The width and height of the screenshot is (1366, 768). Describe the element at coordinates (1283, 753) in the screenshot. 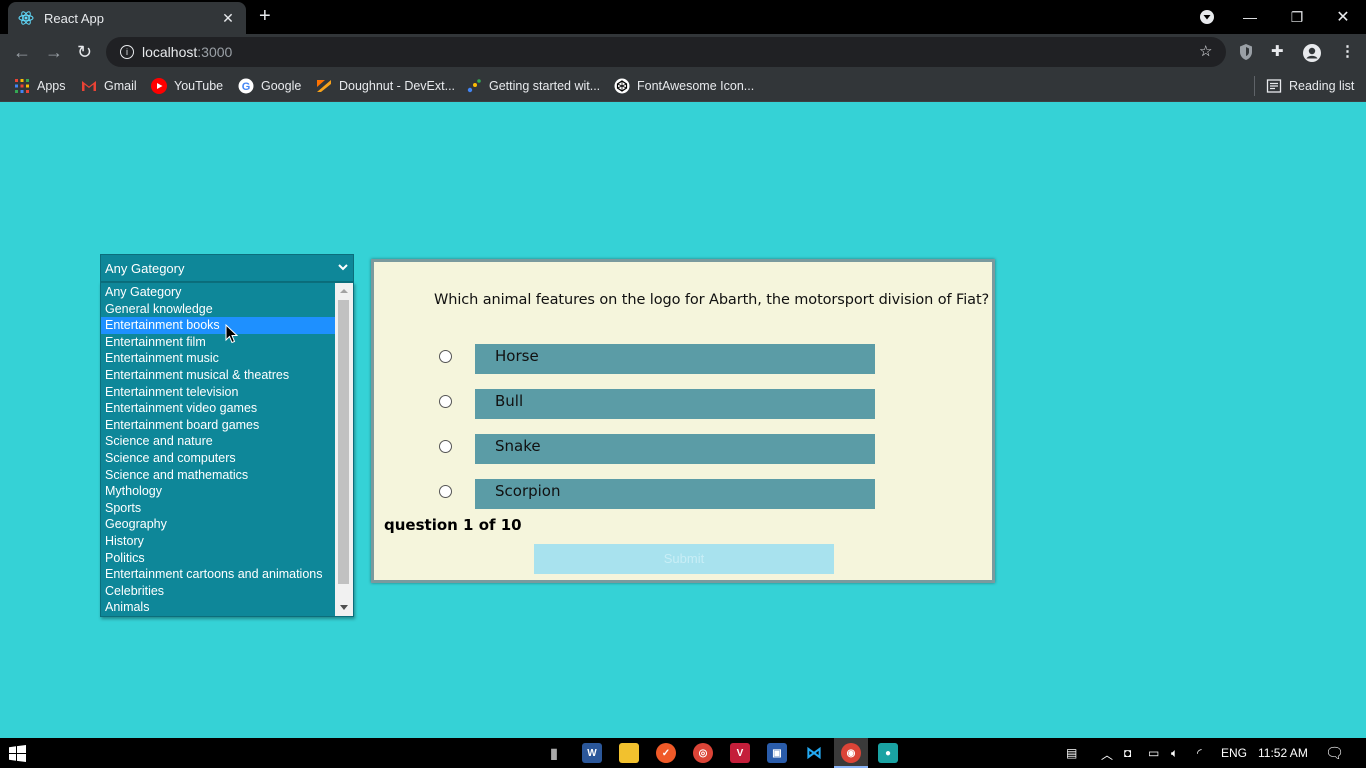

I see `clock: 11:52 AM` at that location.